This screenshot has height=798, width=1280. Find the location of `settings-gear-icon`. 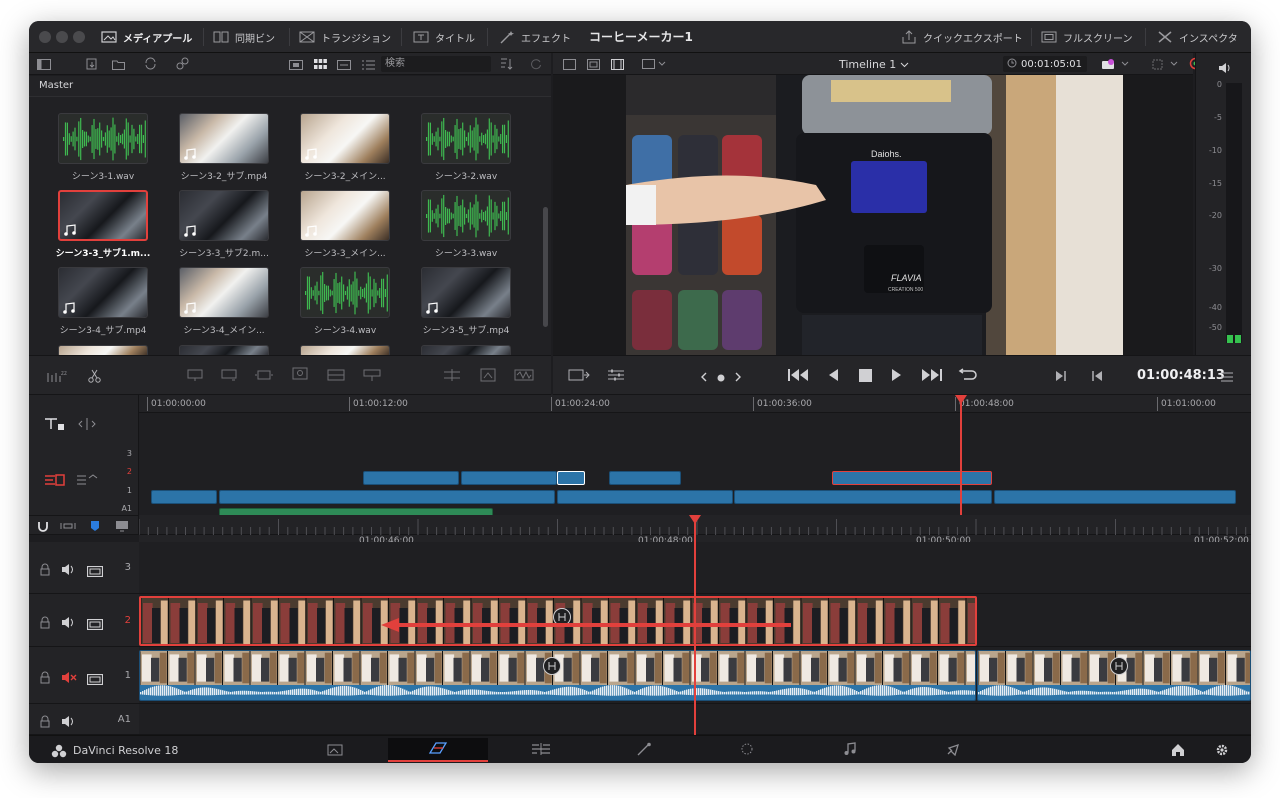

settings-gear-icon is located at coordinates (1222, 751).